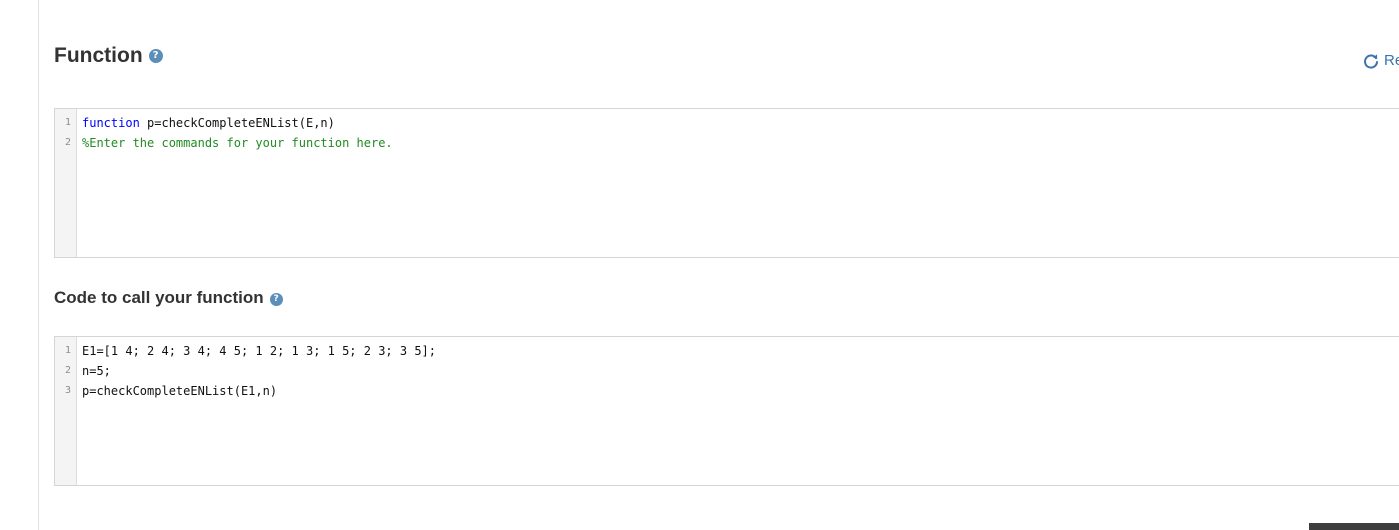  I want to click on code-line: p=checkCompleteENList(E1,n), so click(740, 393).